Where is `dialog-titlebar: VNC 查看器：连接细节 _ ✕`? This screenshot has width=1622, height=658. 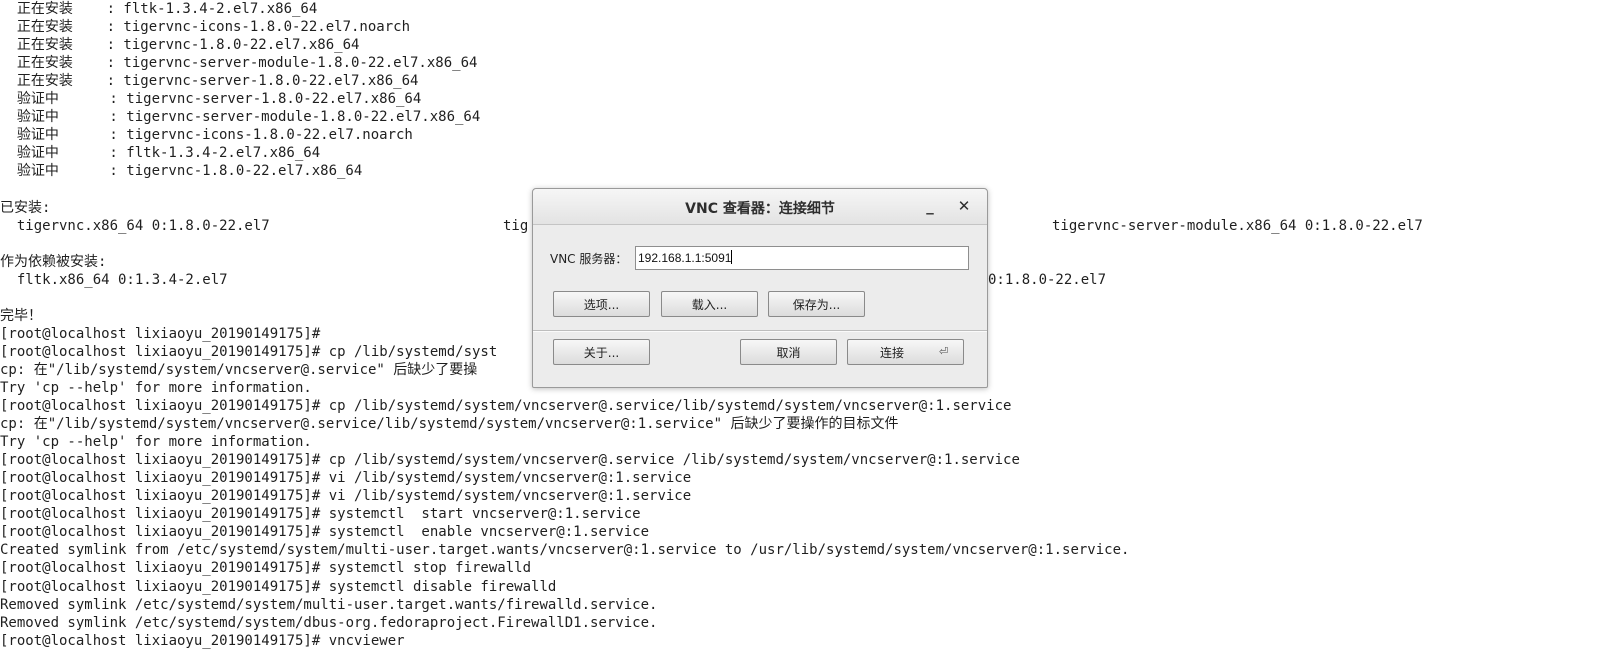 dialog-titlebar: VNC 查看器：连接细节 _ ✕ is located at coordinates (760, 207).